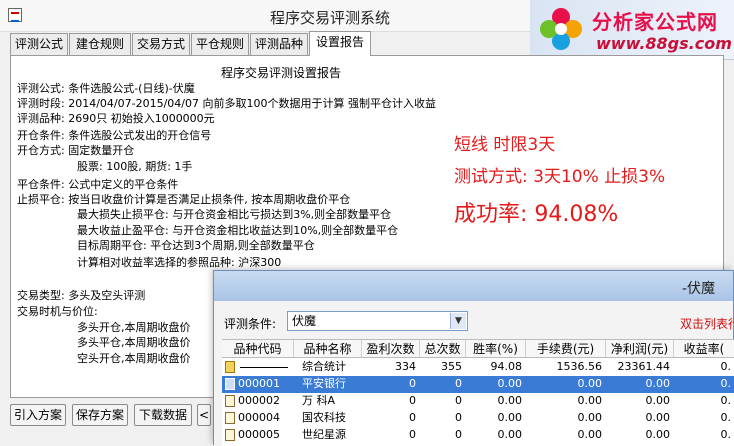 The width and height of the screenshot is (734, 446). I want to click on table-row: 000005 世纪星源 0 0 0.00 0.00 0.00 0., so click(478, 435).